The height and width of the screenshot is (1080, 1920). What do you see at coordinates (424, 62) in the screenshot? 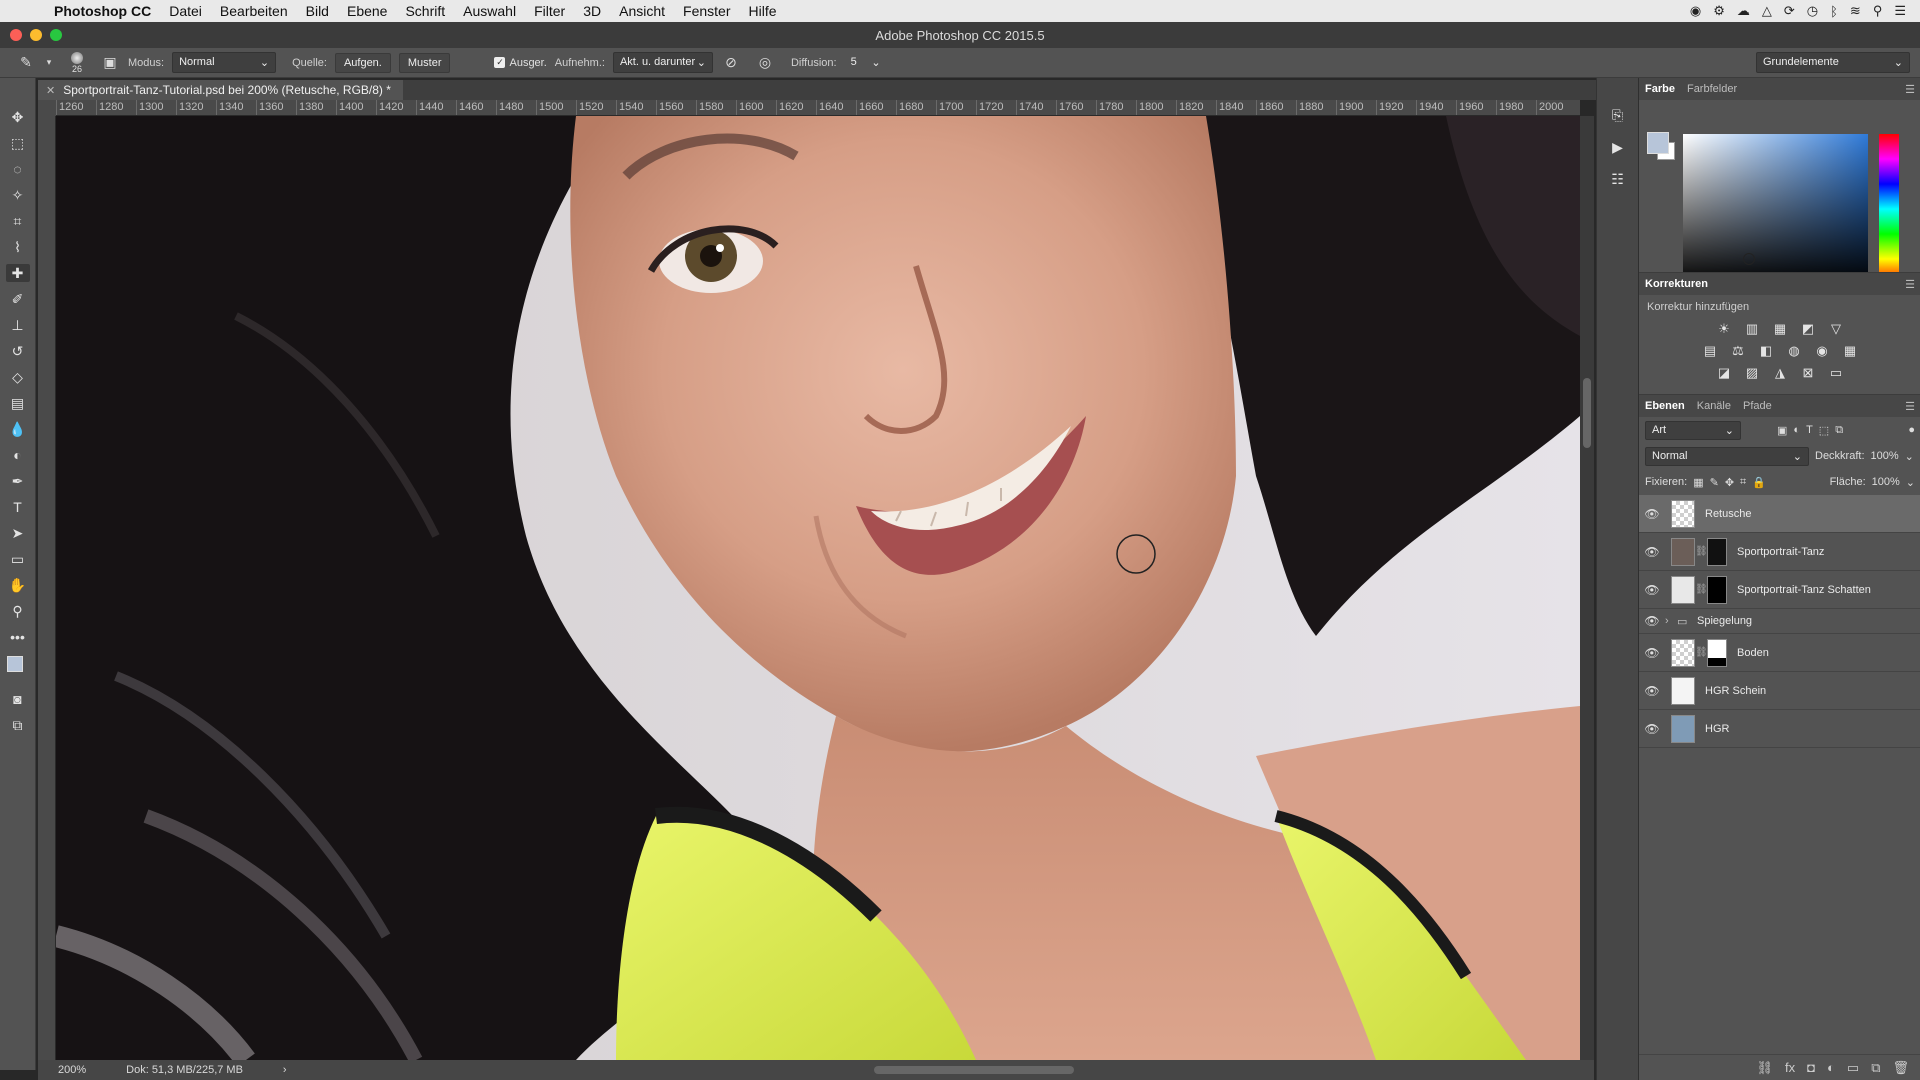
I see `muster-button: Muster` at bounding box center [424, 62].